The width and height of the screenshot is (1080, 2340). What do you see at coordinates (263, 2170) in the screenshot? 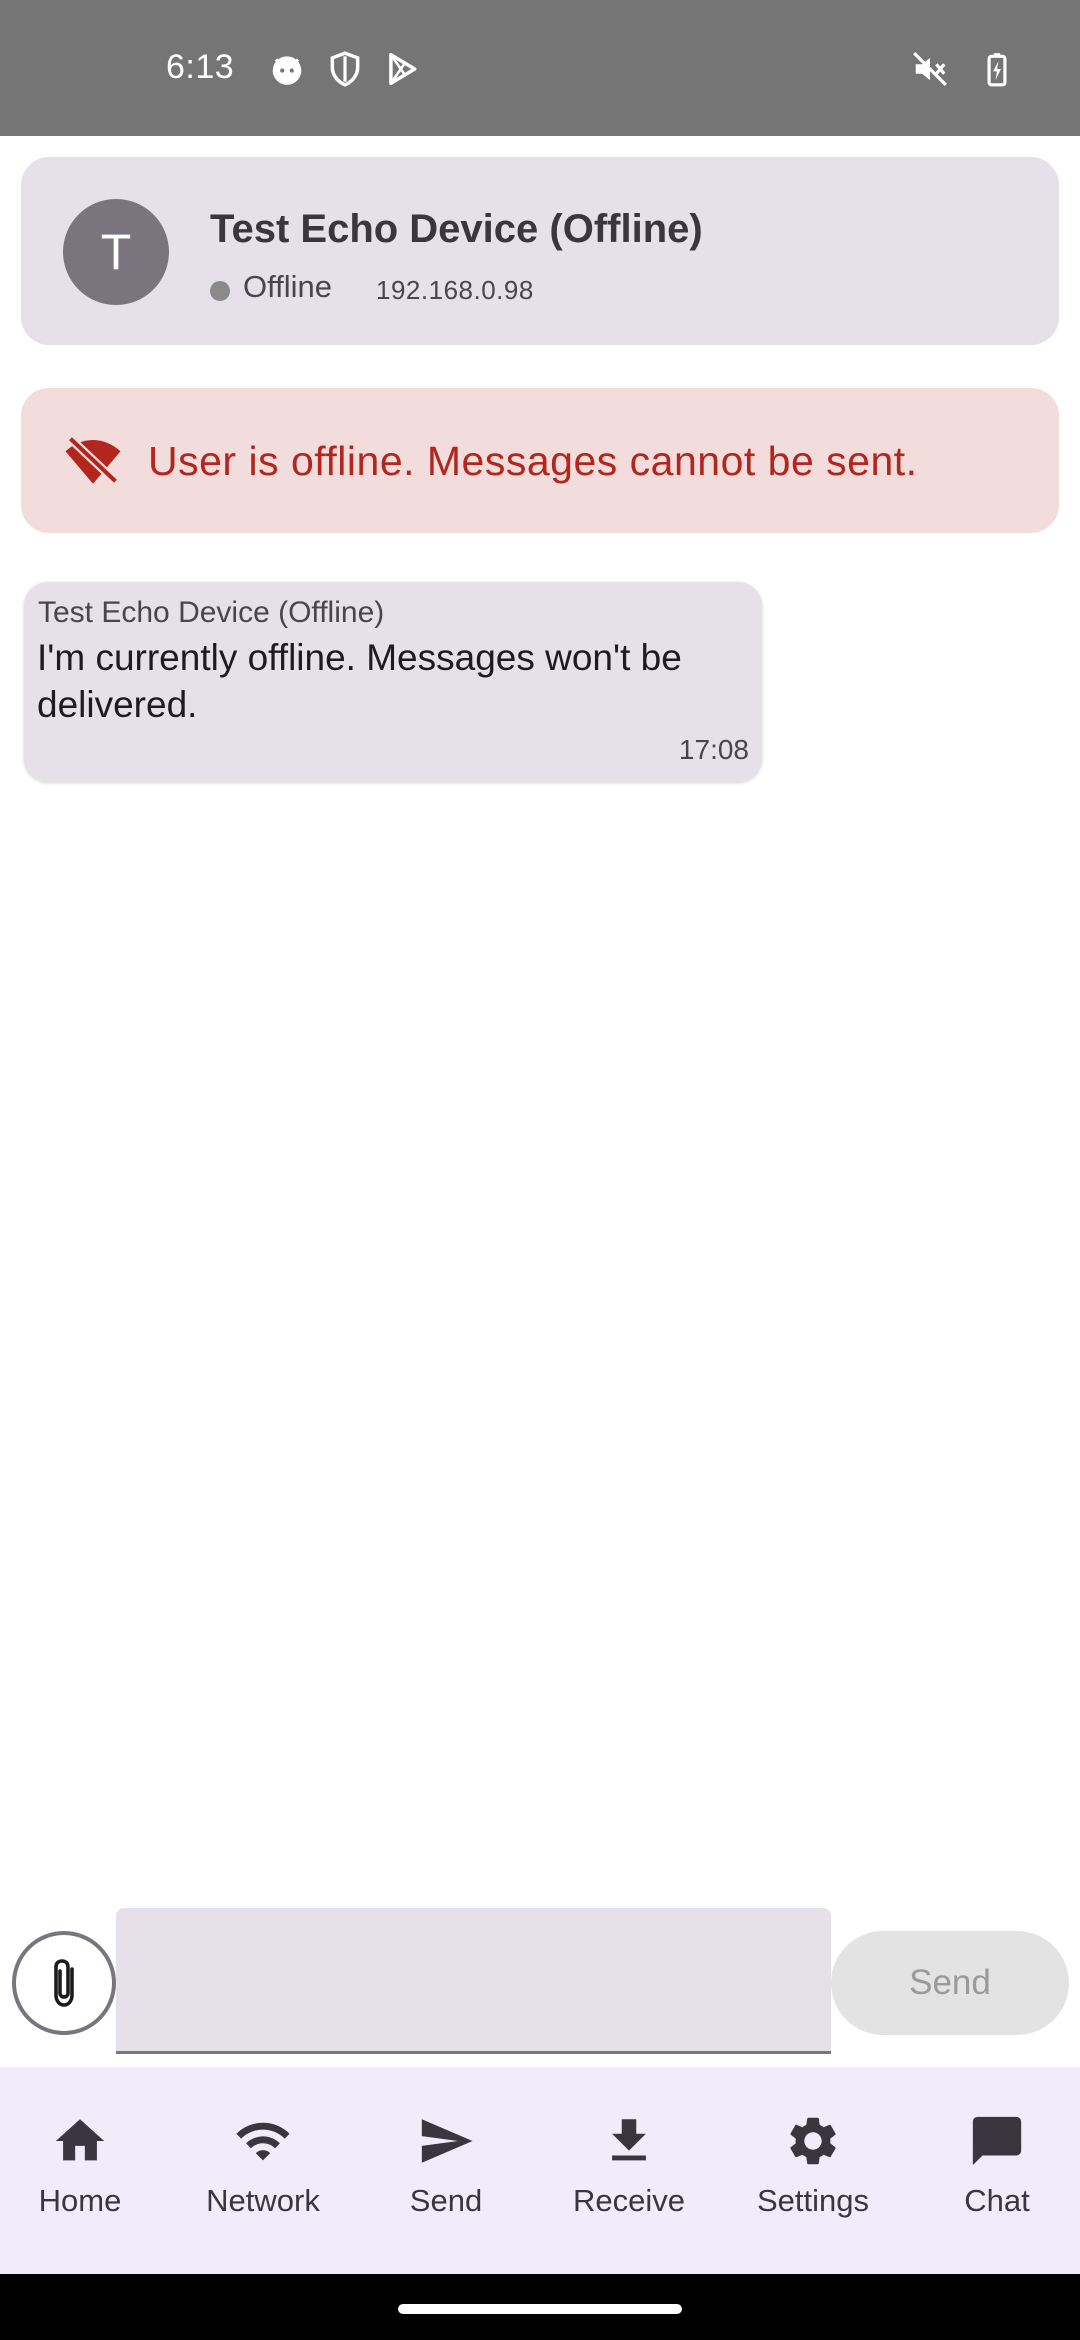
I see `nav-item-network: Network` at bounding box center [263, 2170].